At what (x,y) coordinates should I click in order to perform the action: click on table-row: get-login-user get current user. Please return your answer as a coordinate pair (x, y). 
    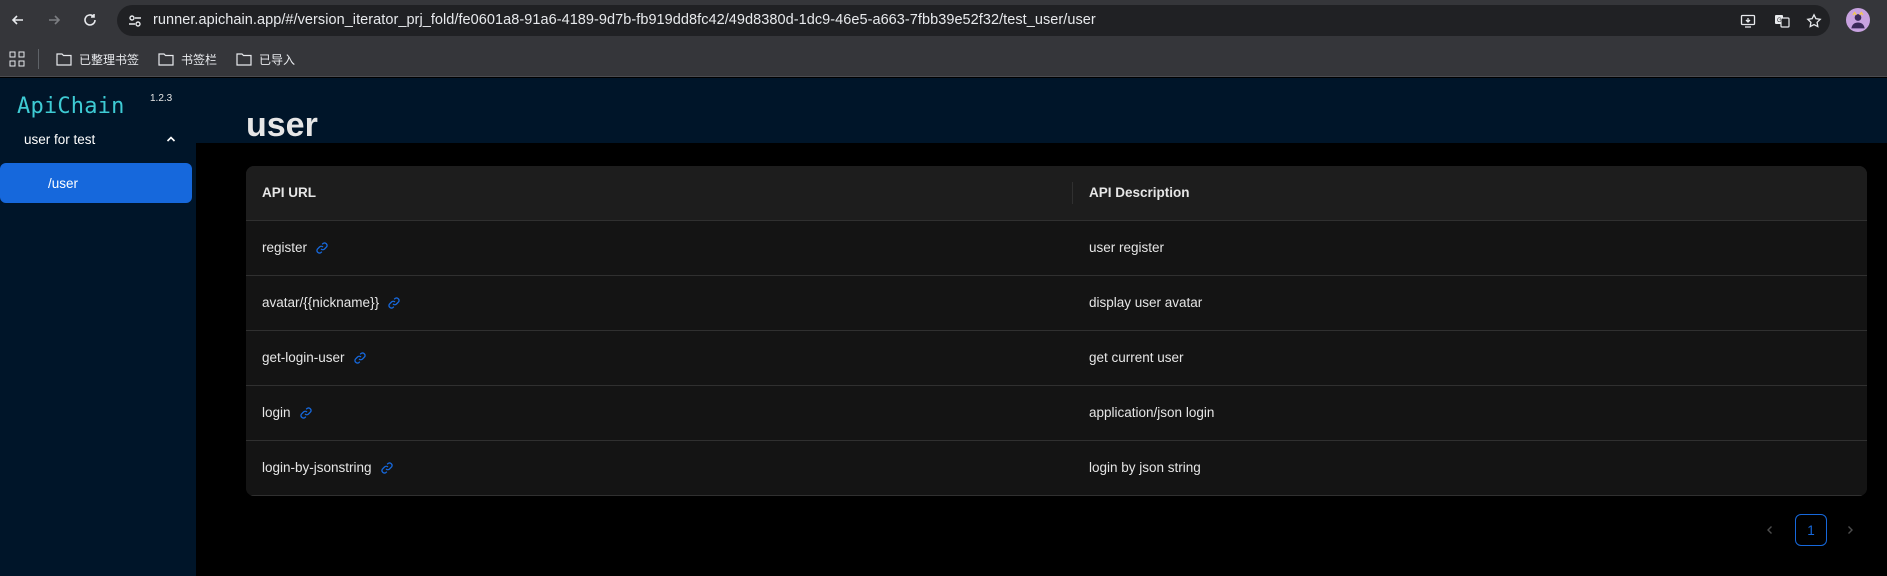
    Looking at the image, I should click on (1056, 358).